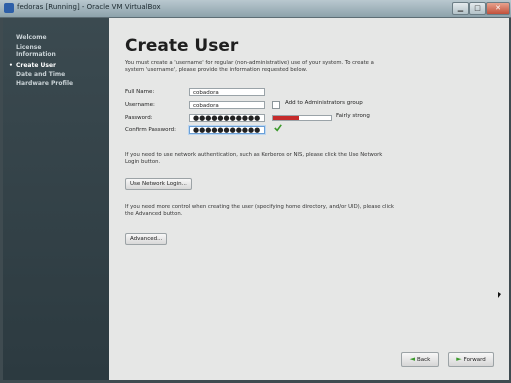 The width and height of the screenshot is (511, 383). What do you see at coordinates (412, 359) in the screenshot?
I see `back-arrow-icon: ◄` at bounding box center [412, 359].